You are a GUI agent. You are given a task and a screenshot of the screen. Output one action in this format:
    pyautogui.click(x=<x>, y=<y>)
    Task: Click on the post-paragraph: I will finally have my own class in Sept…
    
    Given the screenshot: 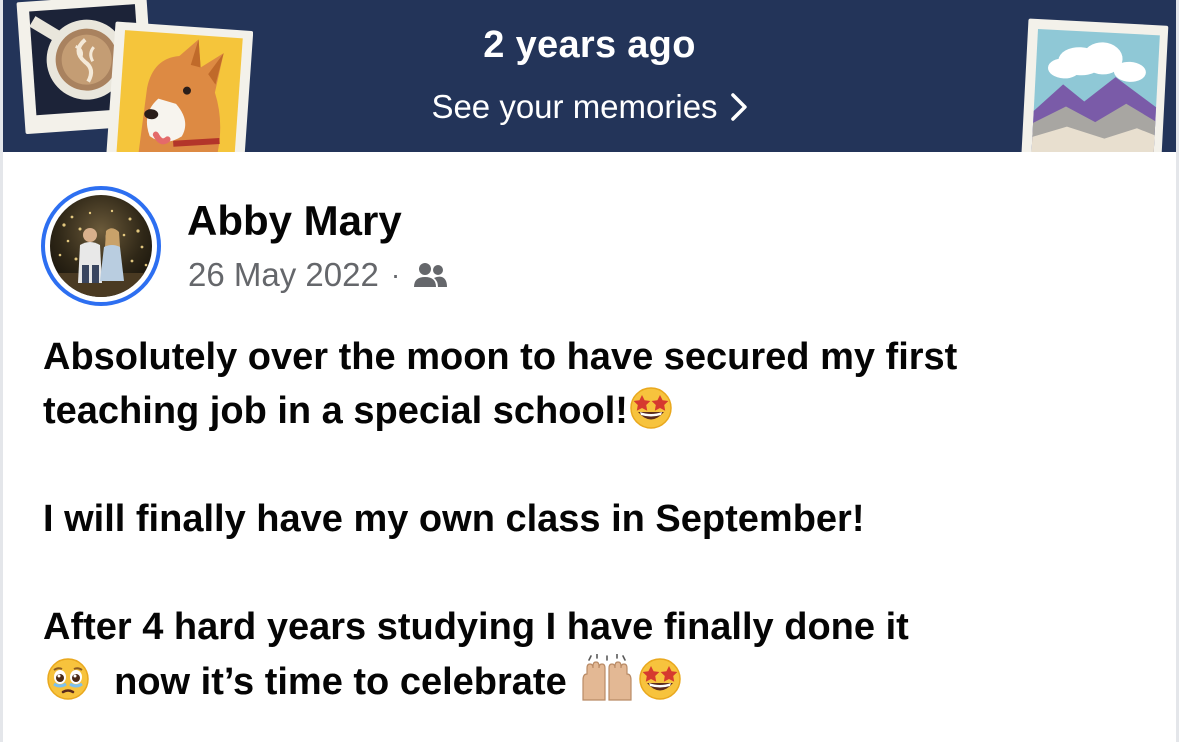 What is the action you would take?
    pyautogui.click(x=598, y=519)
    